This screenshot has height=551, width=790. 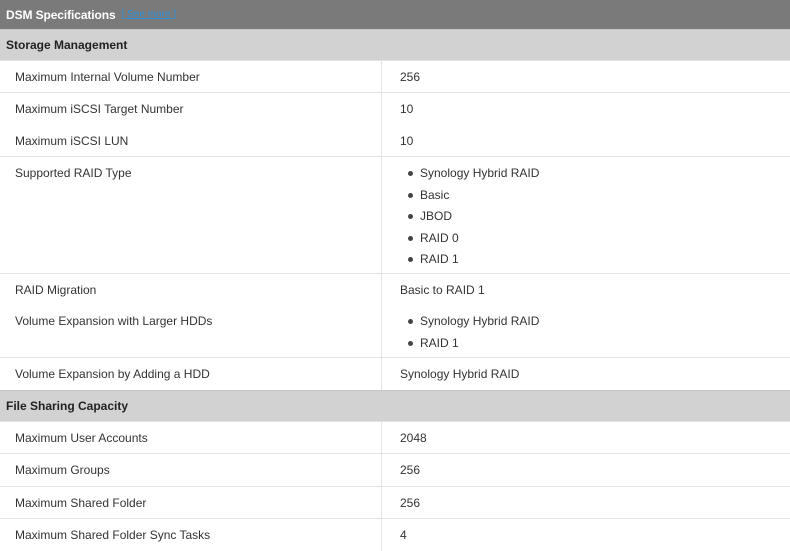 I want to click on spec-value-list: Synology Hybrid RAID RAID 1, so click(x=586, y=331).